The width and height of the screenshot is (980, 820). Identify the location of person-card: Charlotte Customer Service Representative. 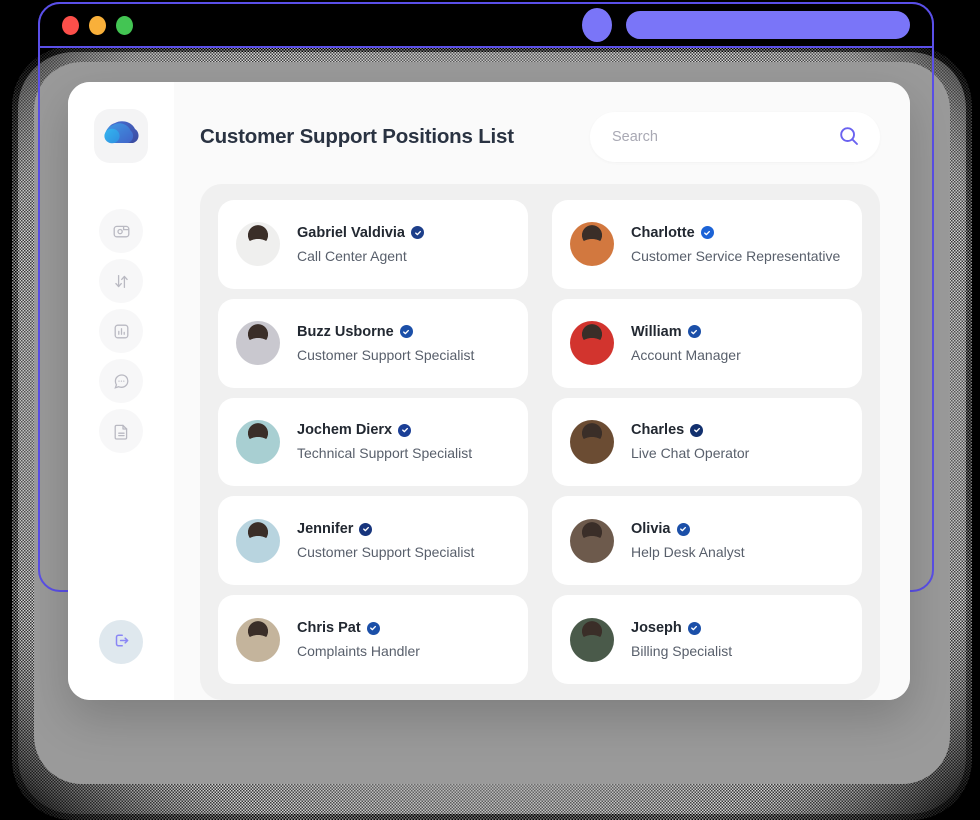
(707, 244).